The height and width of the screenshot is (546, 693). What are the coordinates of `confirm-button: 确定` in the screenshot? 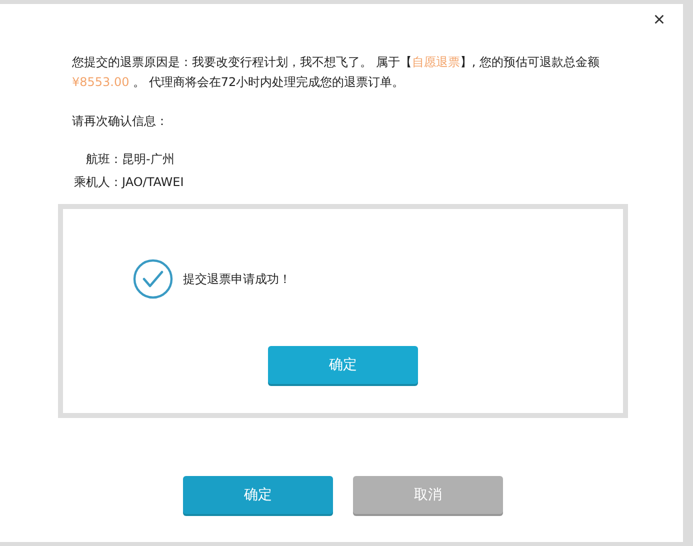 It's located at (258, 495).